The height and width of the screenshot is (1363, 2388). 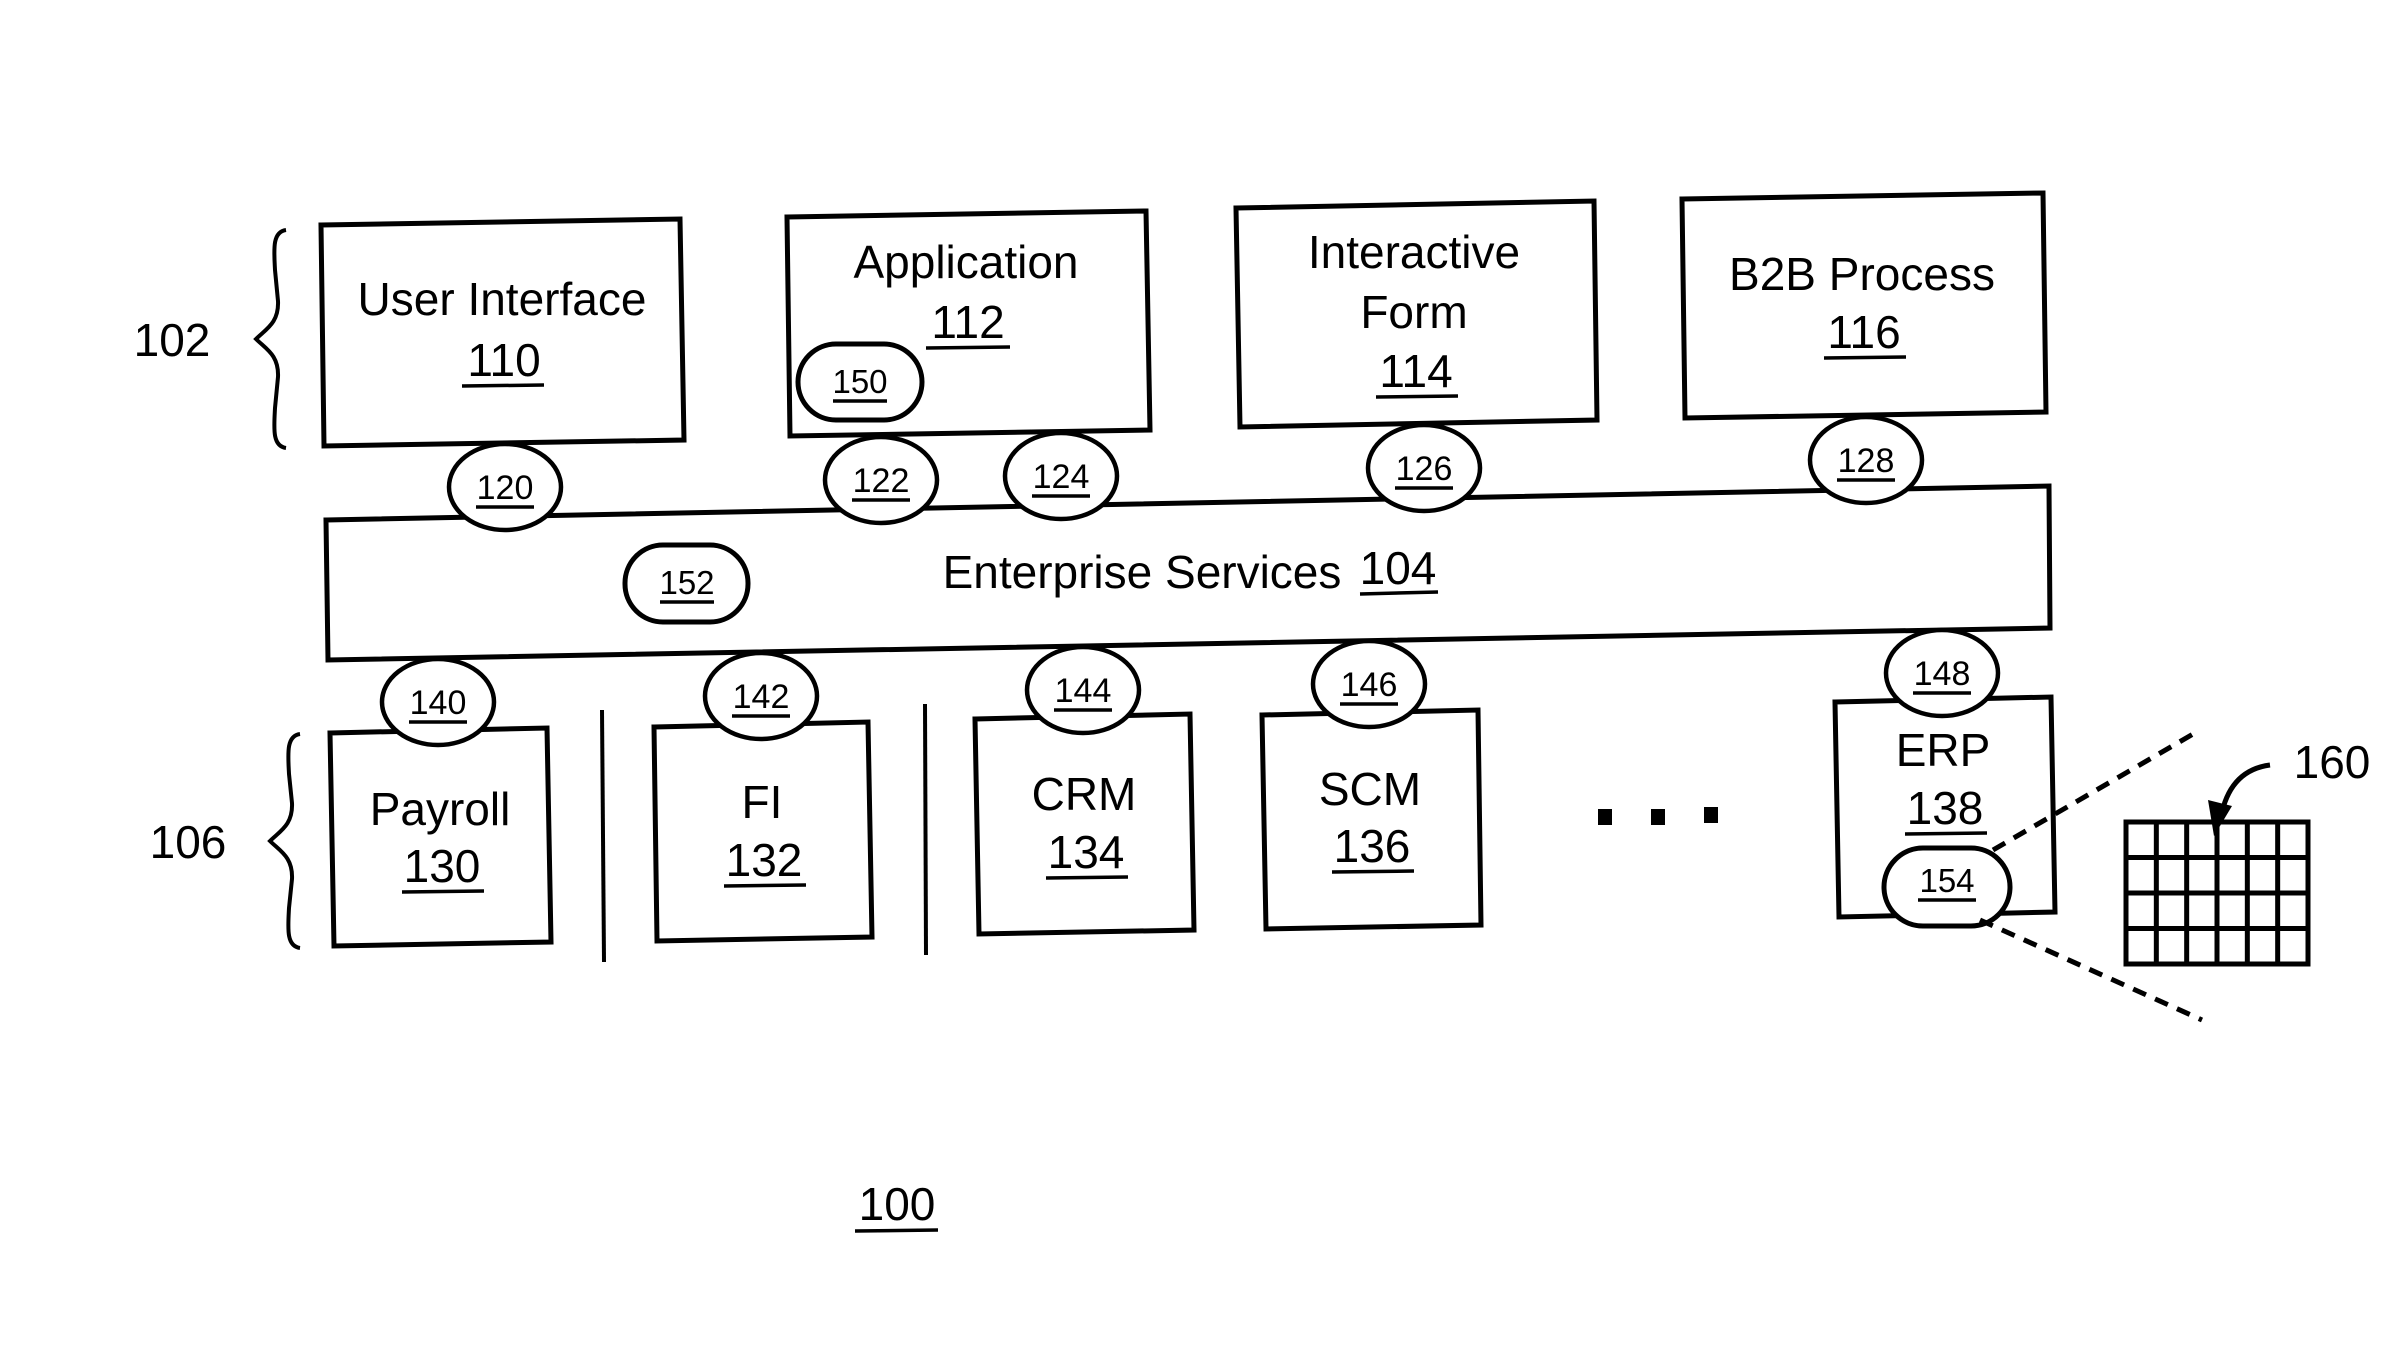 What do you see at coordinates (502, 332) in the screenshot?
I see `user-interface-box` at bounding box center [502, 332].